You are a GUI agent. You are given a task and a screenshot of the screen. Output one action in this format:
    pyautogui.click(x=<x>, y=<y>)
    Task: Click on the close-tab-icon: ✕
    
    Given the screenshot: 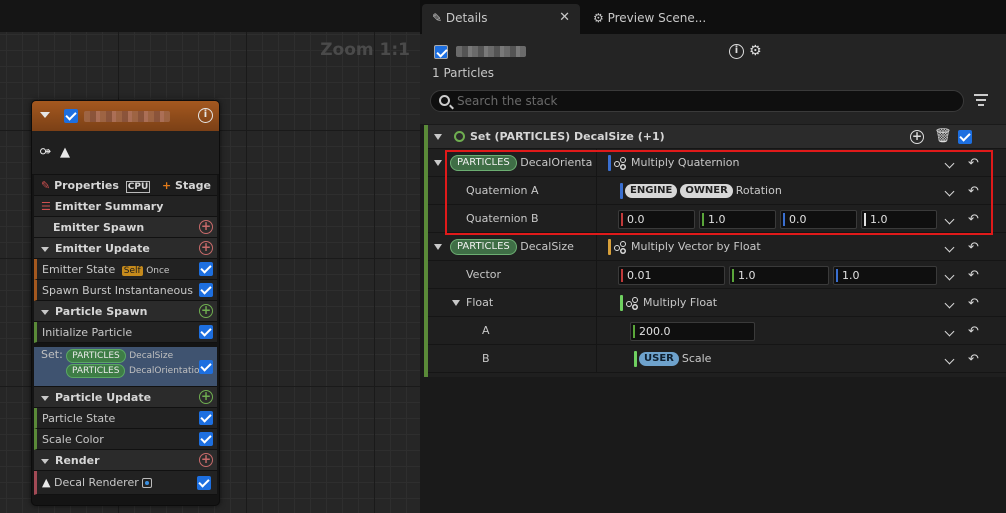 What is the action you would take?
    pyautogui.click(x=564, y=18)
    